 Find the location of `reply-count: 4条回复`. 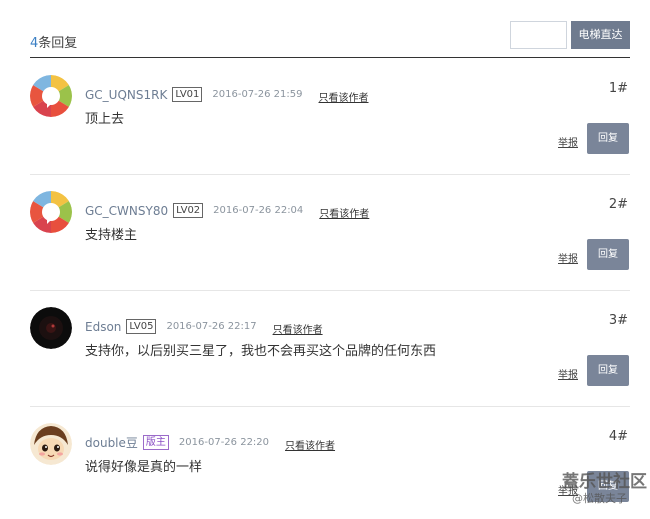

reply-count: 4条回复 is located at coordinates (53, 41).